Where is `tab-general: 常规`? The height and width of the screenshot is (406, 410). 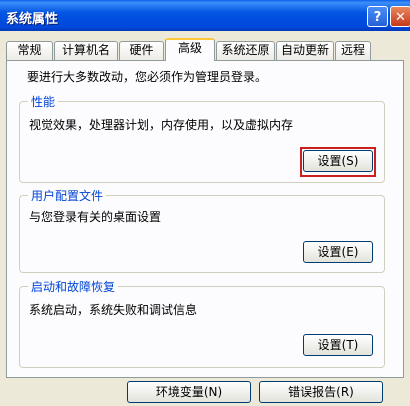 tab-general: 常规 is located at coordinates (29, 50).